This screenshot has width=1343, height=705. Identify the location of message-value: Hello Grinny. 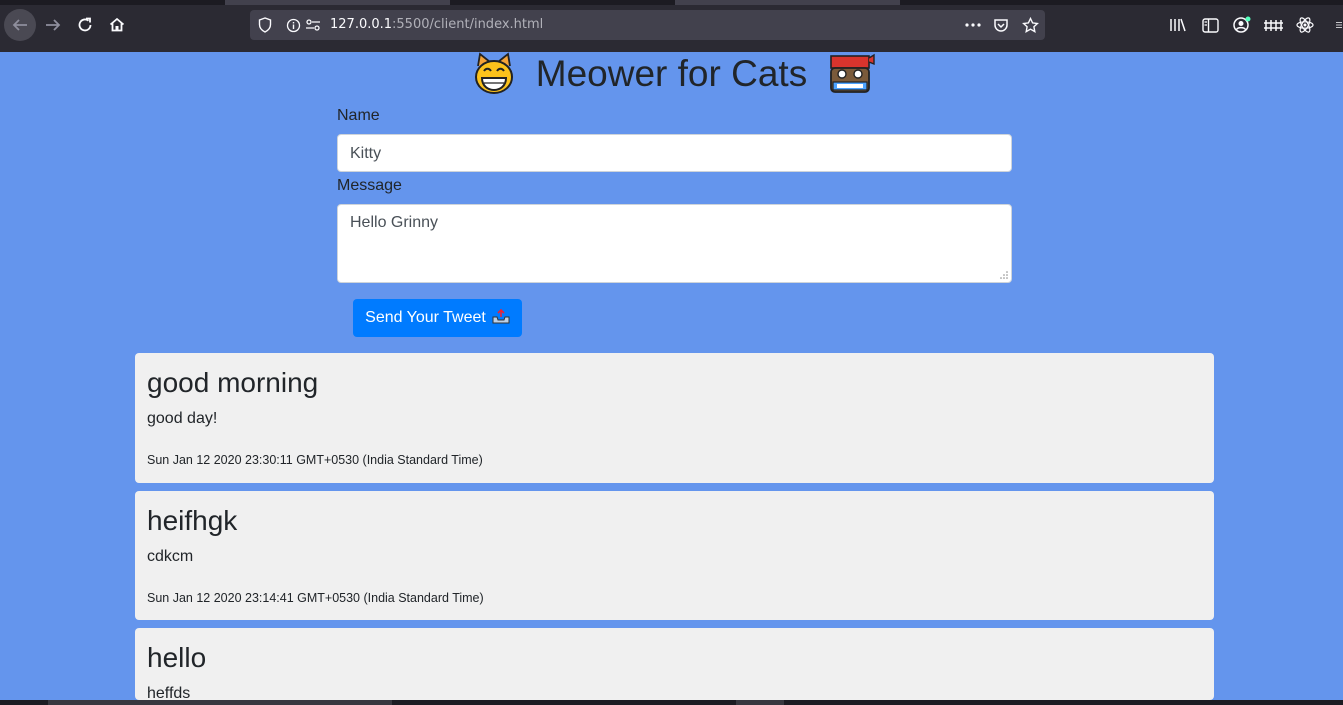
(394, 222).